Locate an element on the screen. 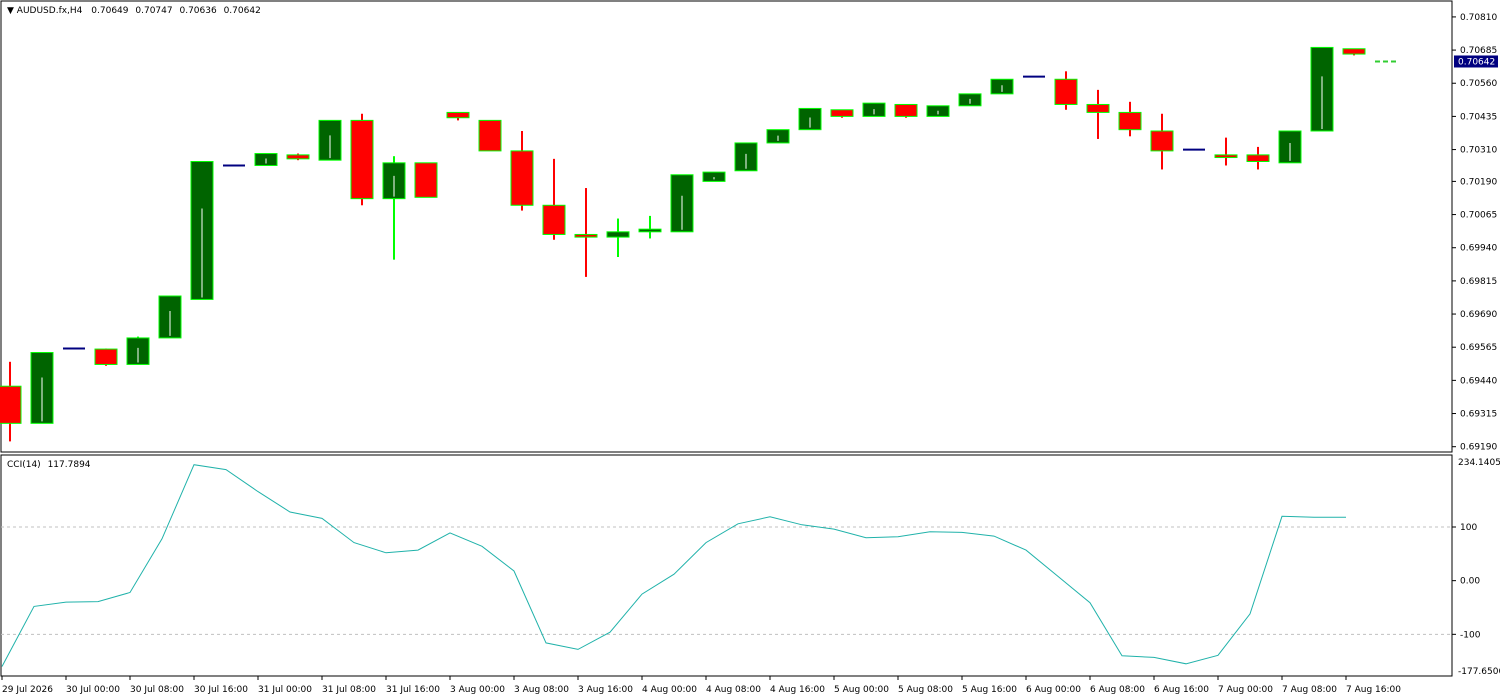  price-tick-label: 0.69690 is located at coordinates (1478, 315).